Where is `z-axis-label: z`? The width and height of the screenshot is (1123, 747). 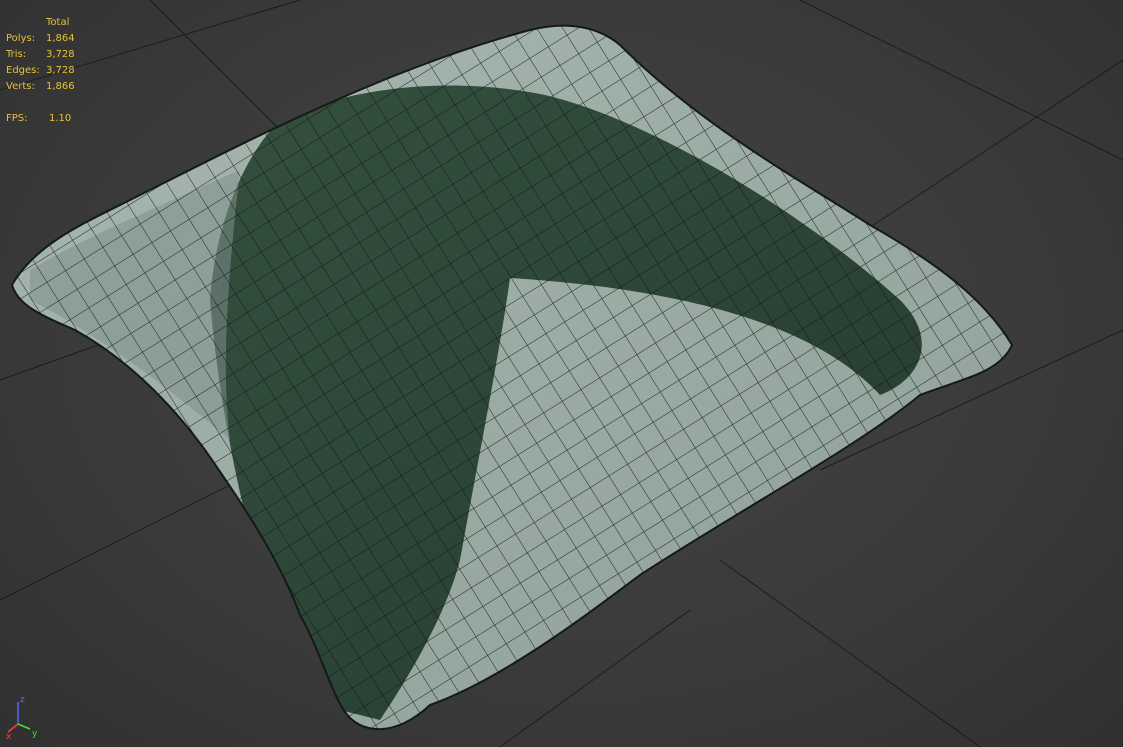 z-axis-label: z is located at coordinates (22, 700).